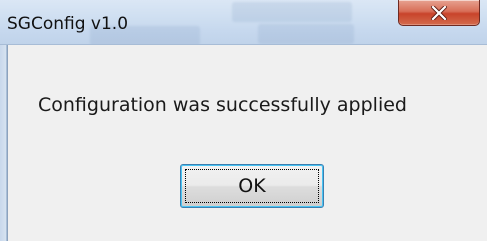 The image size is (487, 241). Describe the element at coordinates (3, 143) in the screenshot. I see `window-frame` at that location.